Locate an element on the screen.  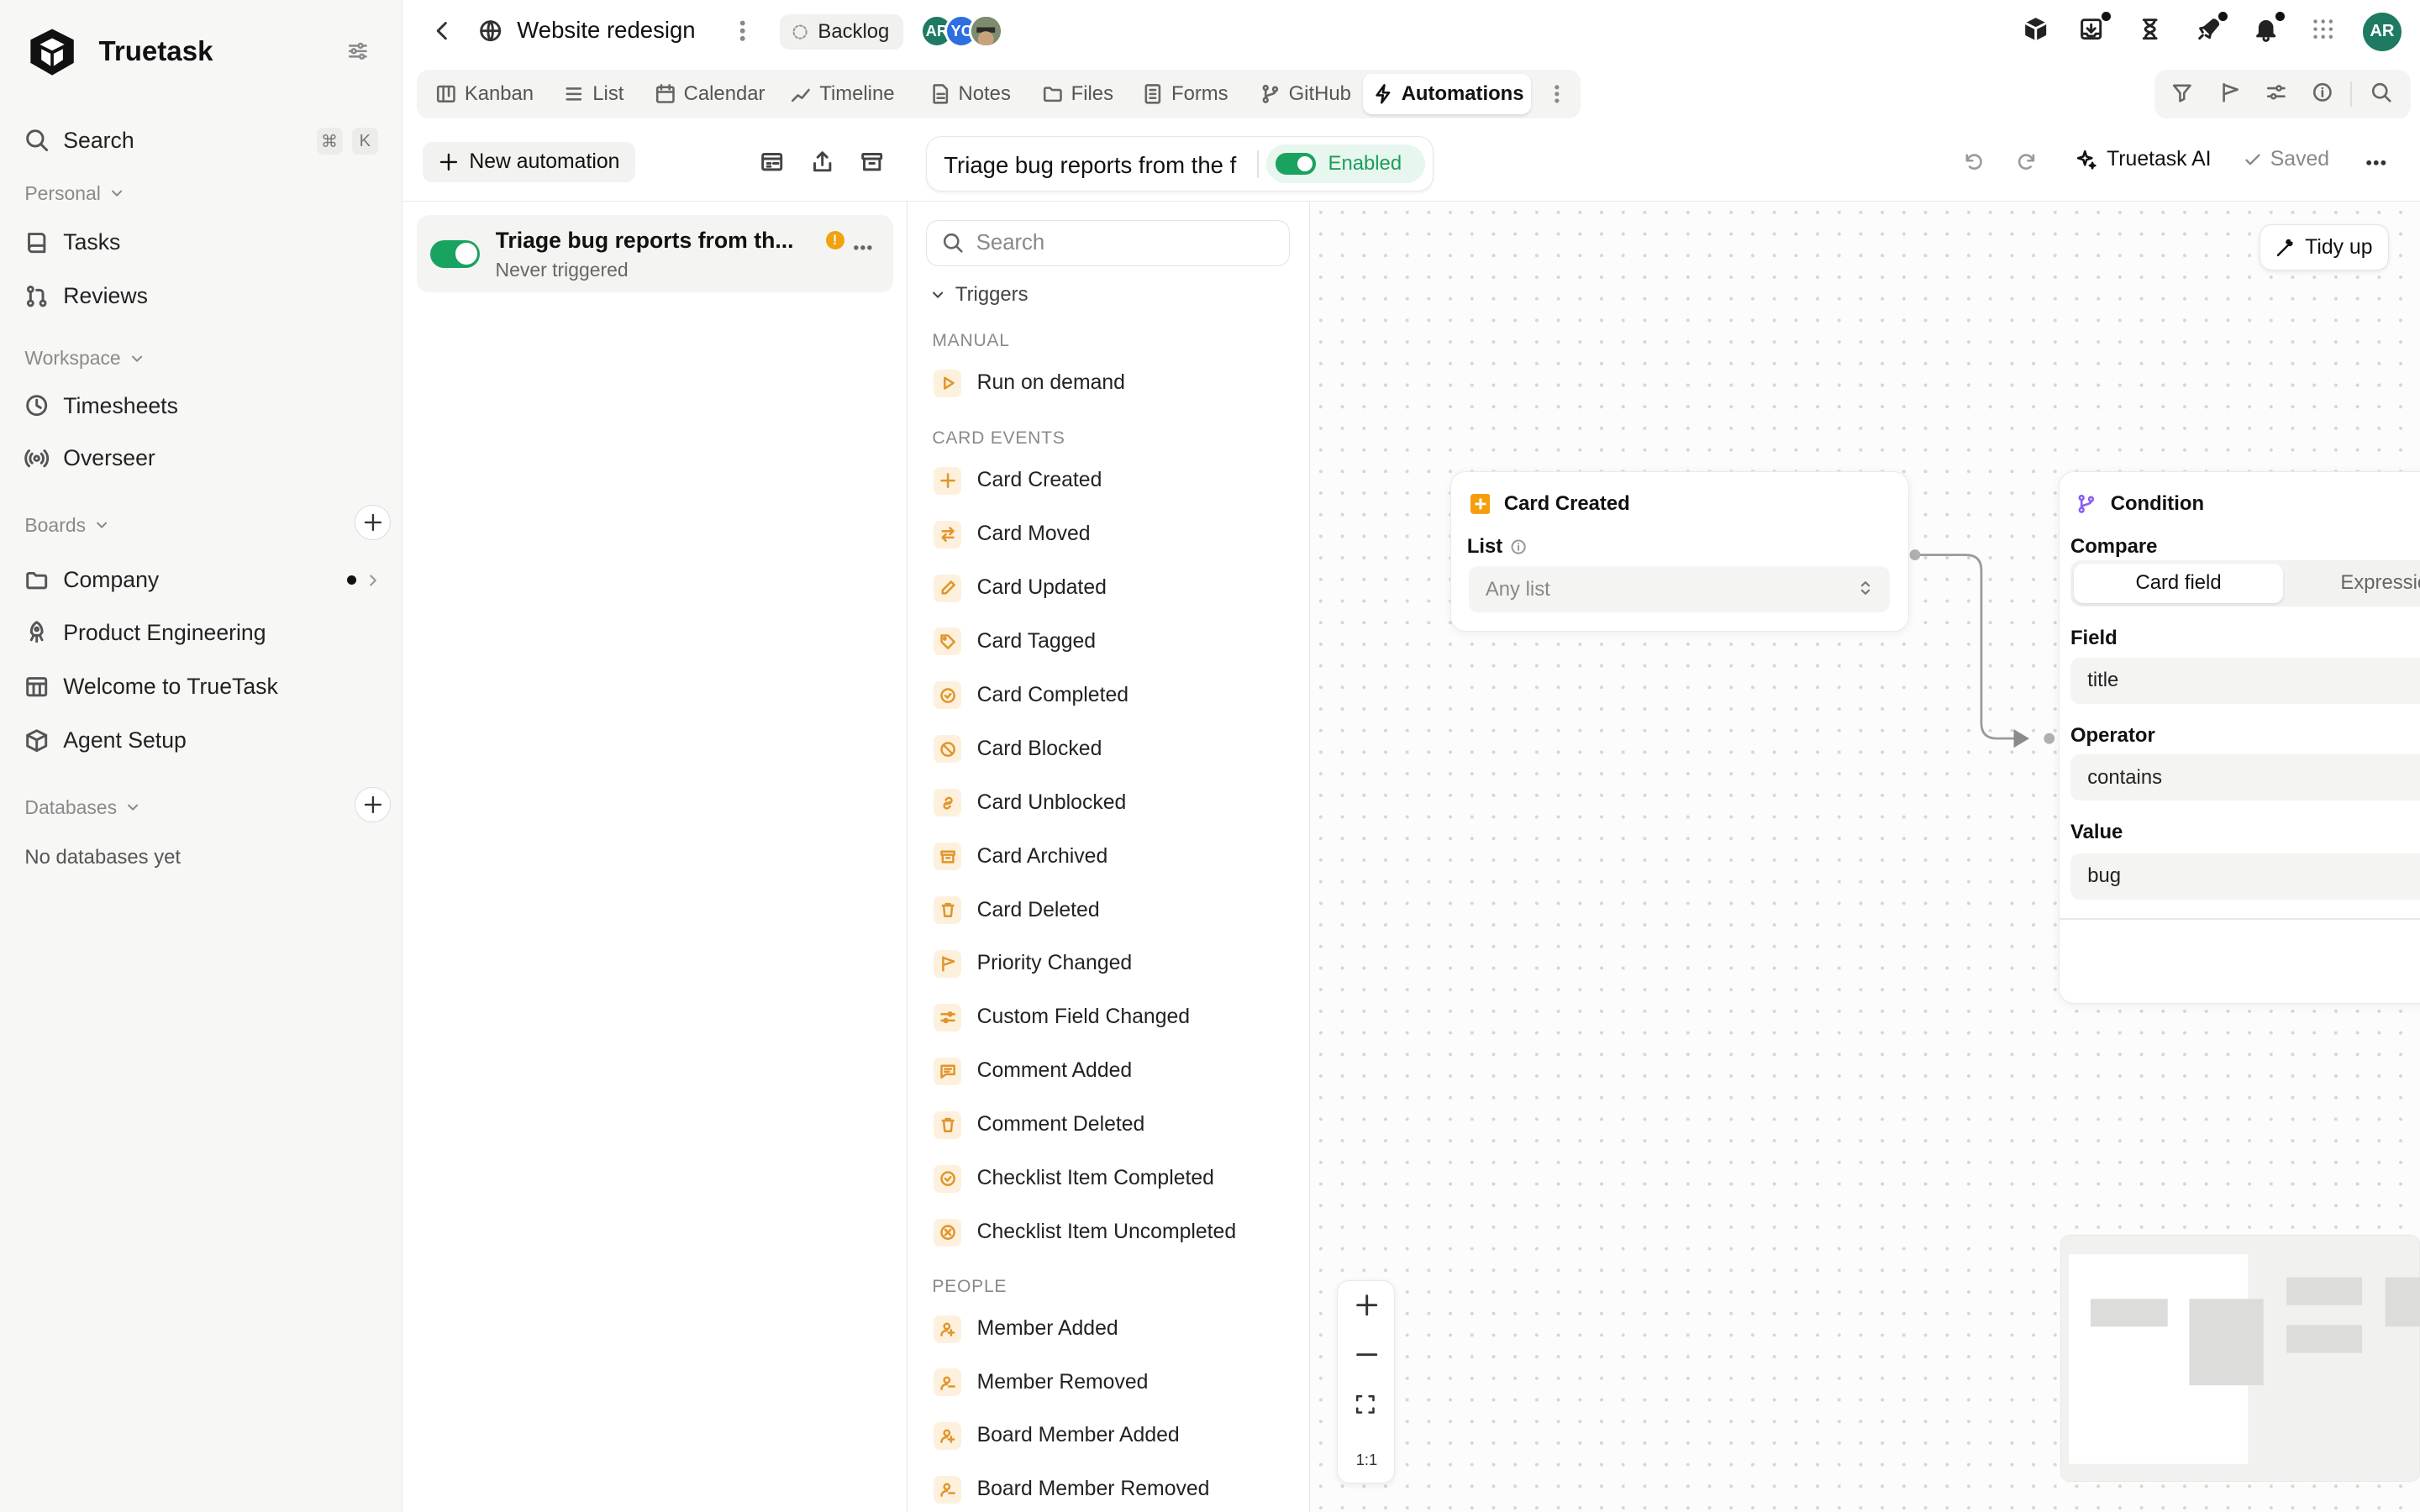
fit-view-icon is located at coordinates (1365, 1404).